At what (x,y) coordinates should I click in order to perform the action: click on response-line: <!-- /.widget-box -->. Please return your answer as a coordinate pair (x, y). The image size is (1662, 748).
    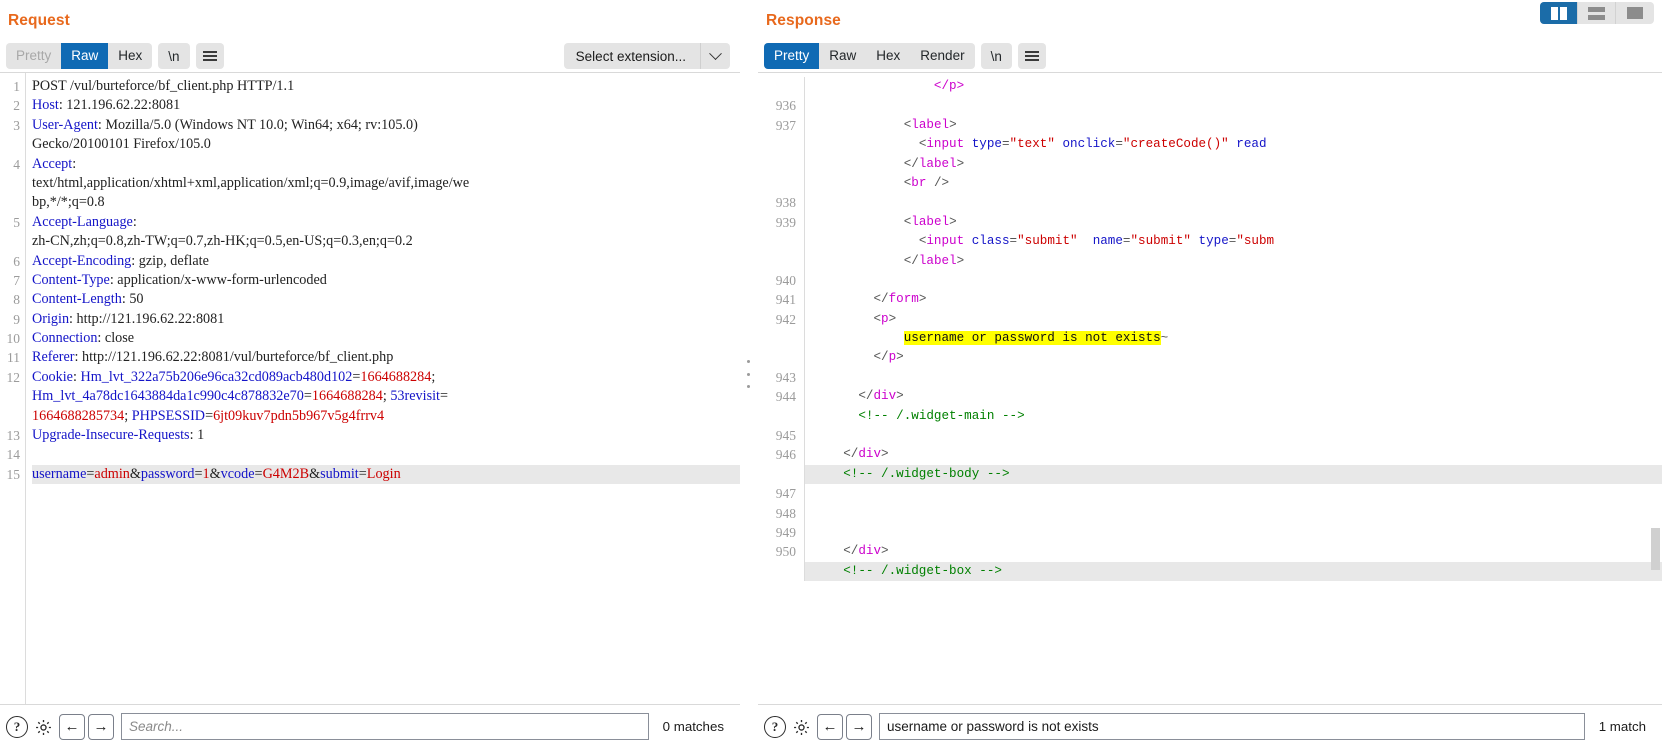
    Looking at the image, I should click on (1210, 571).